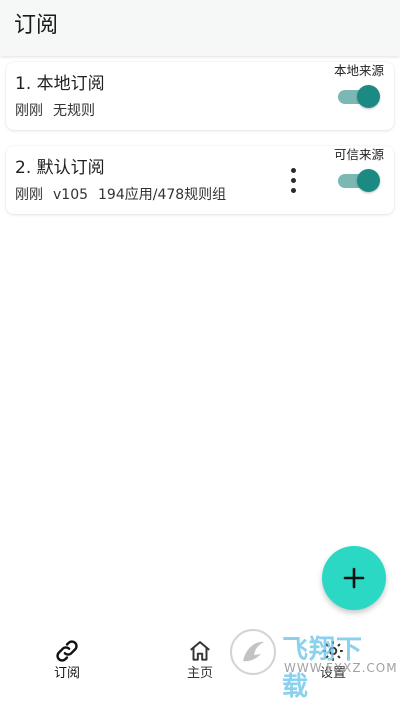 The height and width of the screenshot is (703, 400). Describe the element at coordinates (358, 70) in the screenshot. I see `source-label: 本地来源` at that location.